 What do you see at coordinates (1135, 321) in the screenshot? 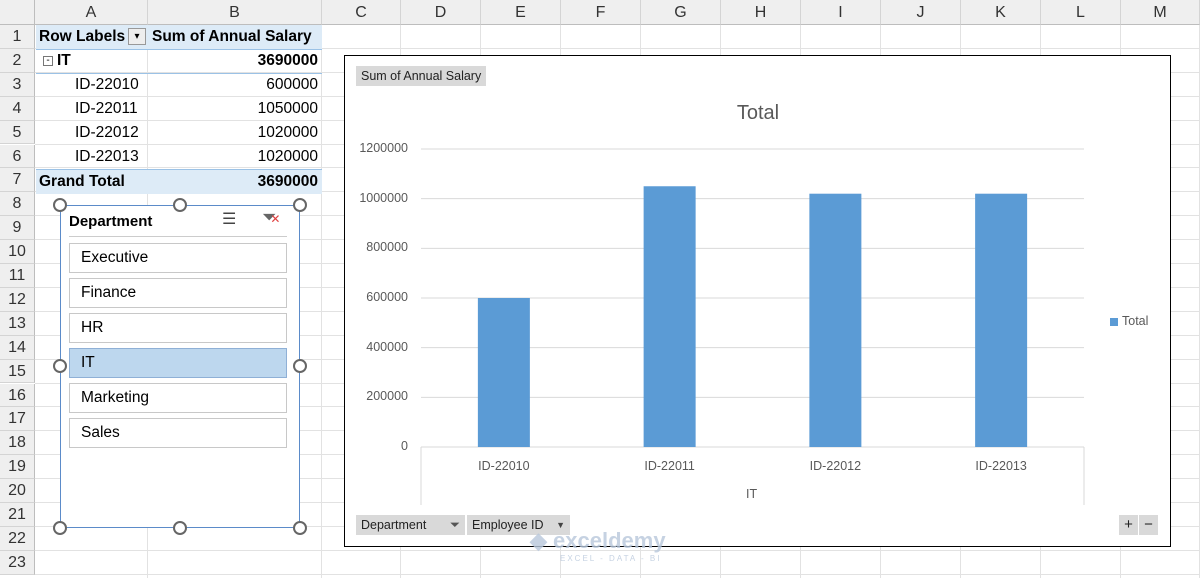
I see `legend-label: Total` at bounding box center [1135, 321].